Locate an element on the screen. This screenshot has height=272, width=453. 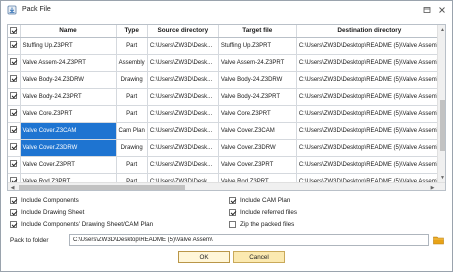
select-all-header is located at coordinates (14, 31).